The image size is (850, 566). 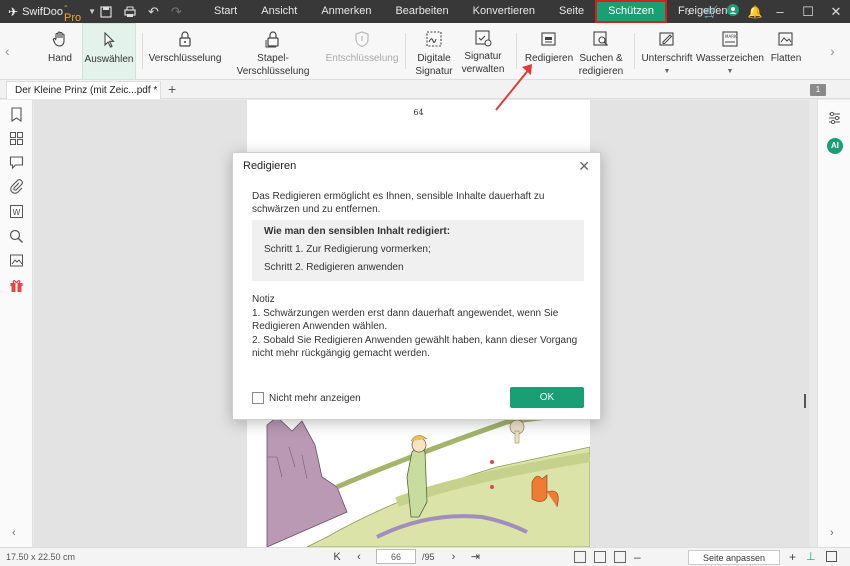 What do you see at coordinates (273, 65) in the screenshot?
I see `stapel-label: Stapel-Verschlüsselung` at bounding box center [273, 65].